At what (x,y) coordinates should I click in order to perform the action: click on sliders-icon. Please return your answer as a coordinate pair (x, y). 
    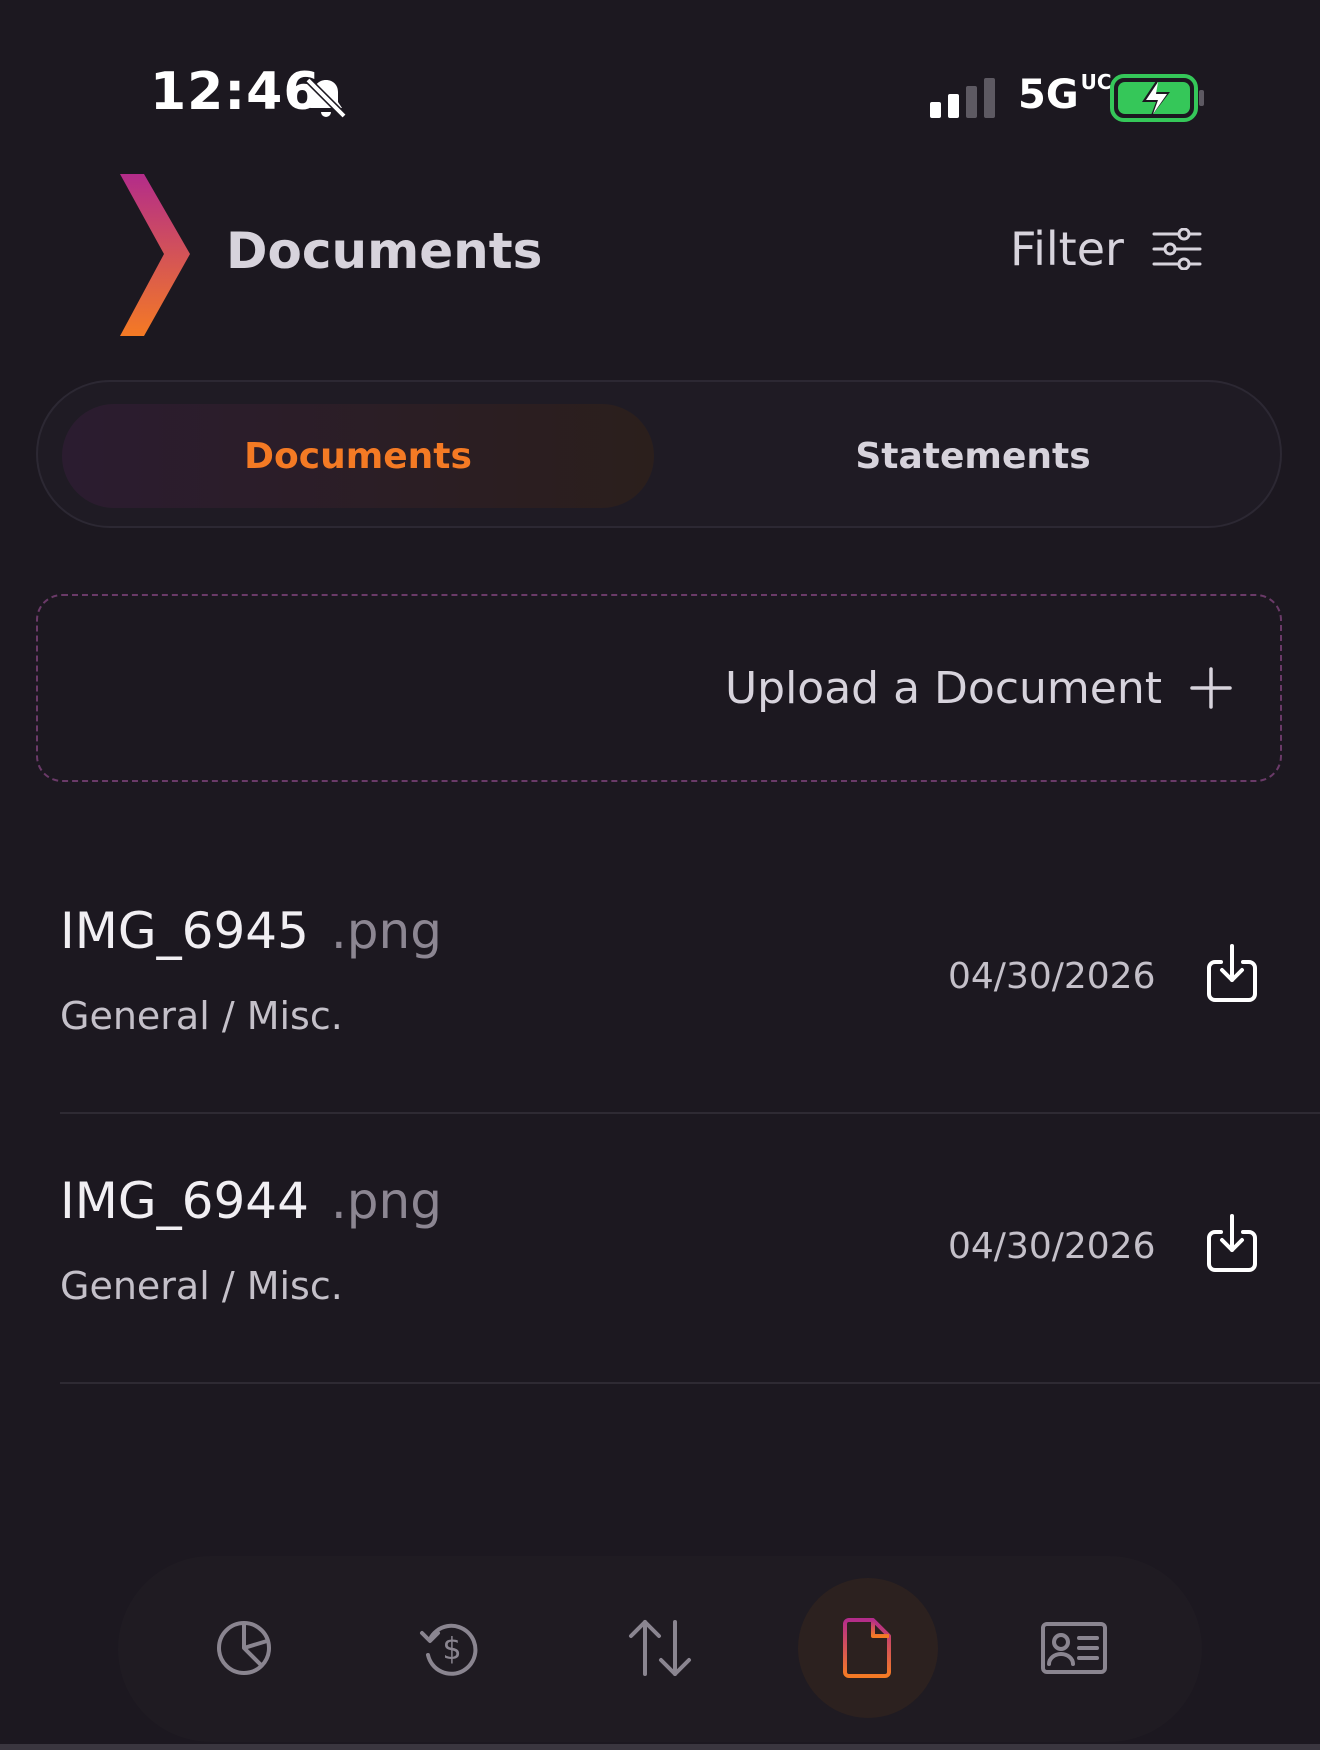
    Looking at the image, I should click on (1177, 249).